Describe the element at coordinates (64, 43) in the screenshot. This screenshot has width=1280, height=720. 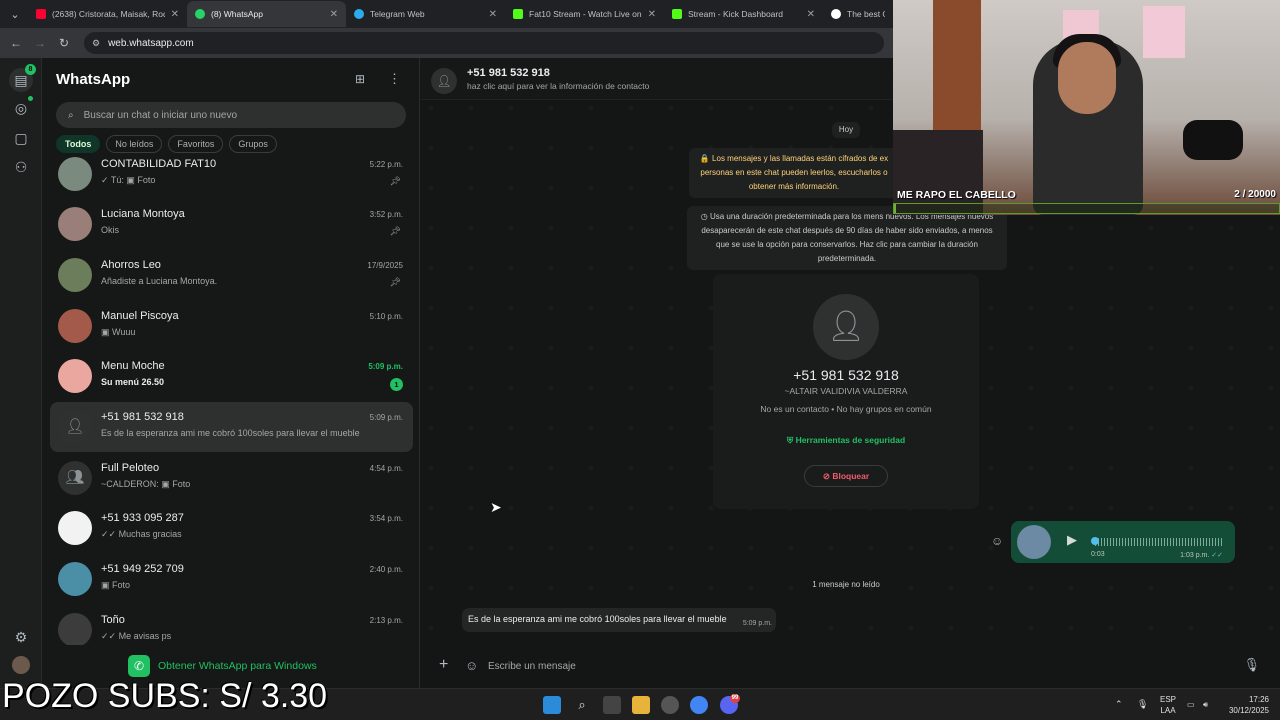
I see `reload-icon: ↻` at that location.